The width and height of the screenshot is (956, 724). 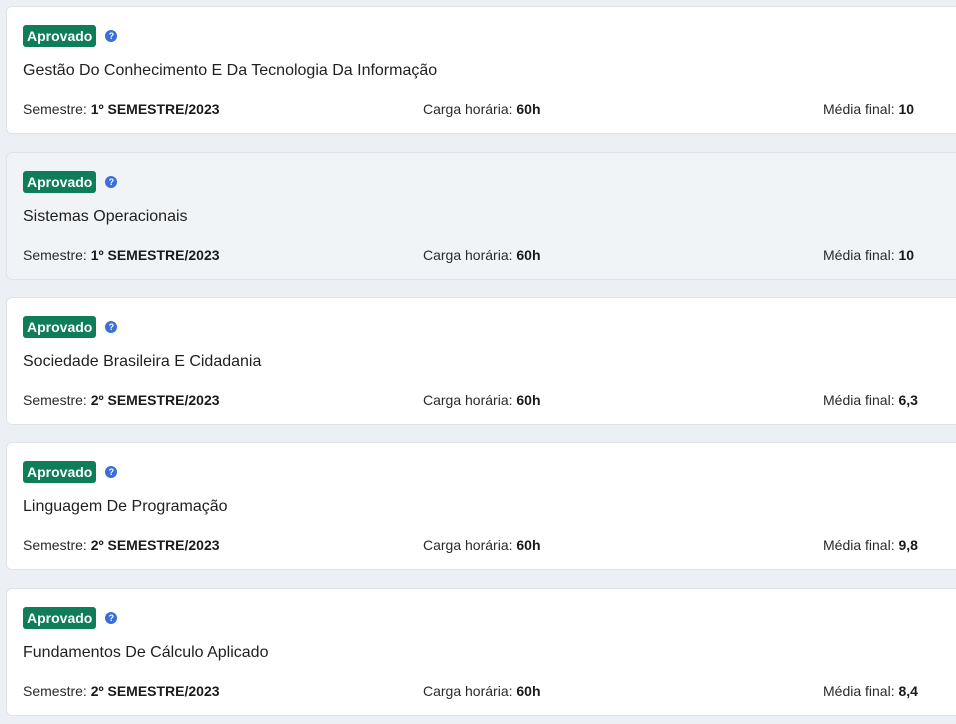 What do you see at coordinates (125, 506) in the screenshot?
I see `course-title: Linguagem De Programação` at bounding box center [125, 506].